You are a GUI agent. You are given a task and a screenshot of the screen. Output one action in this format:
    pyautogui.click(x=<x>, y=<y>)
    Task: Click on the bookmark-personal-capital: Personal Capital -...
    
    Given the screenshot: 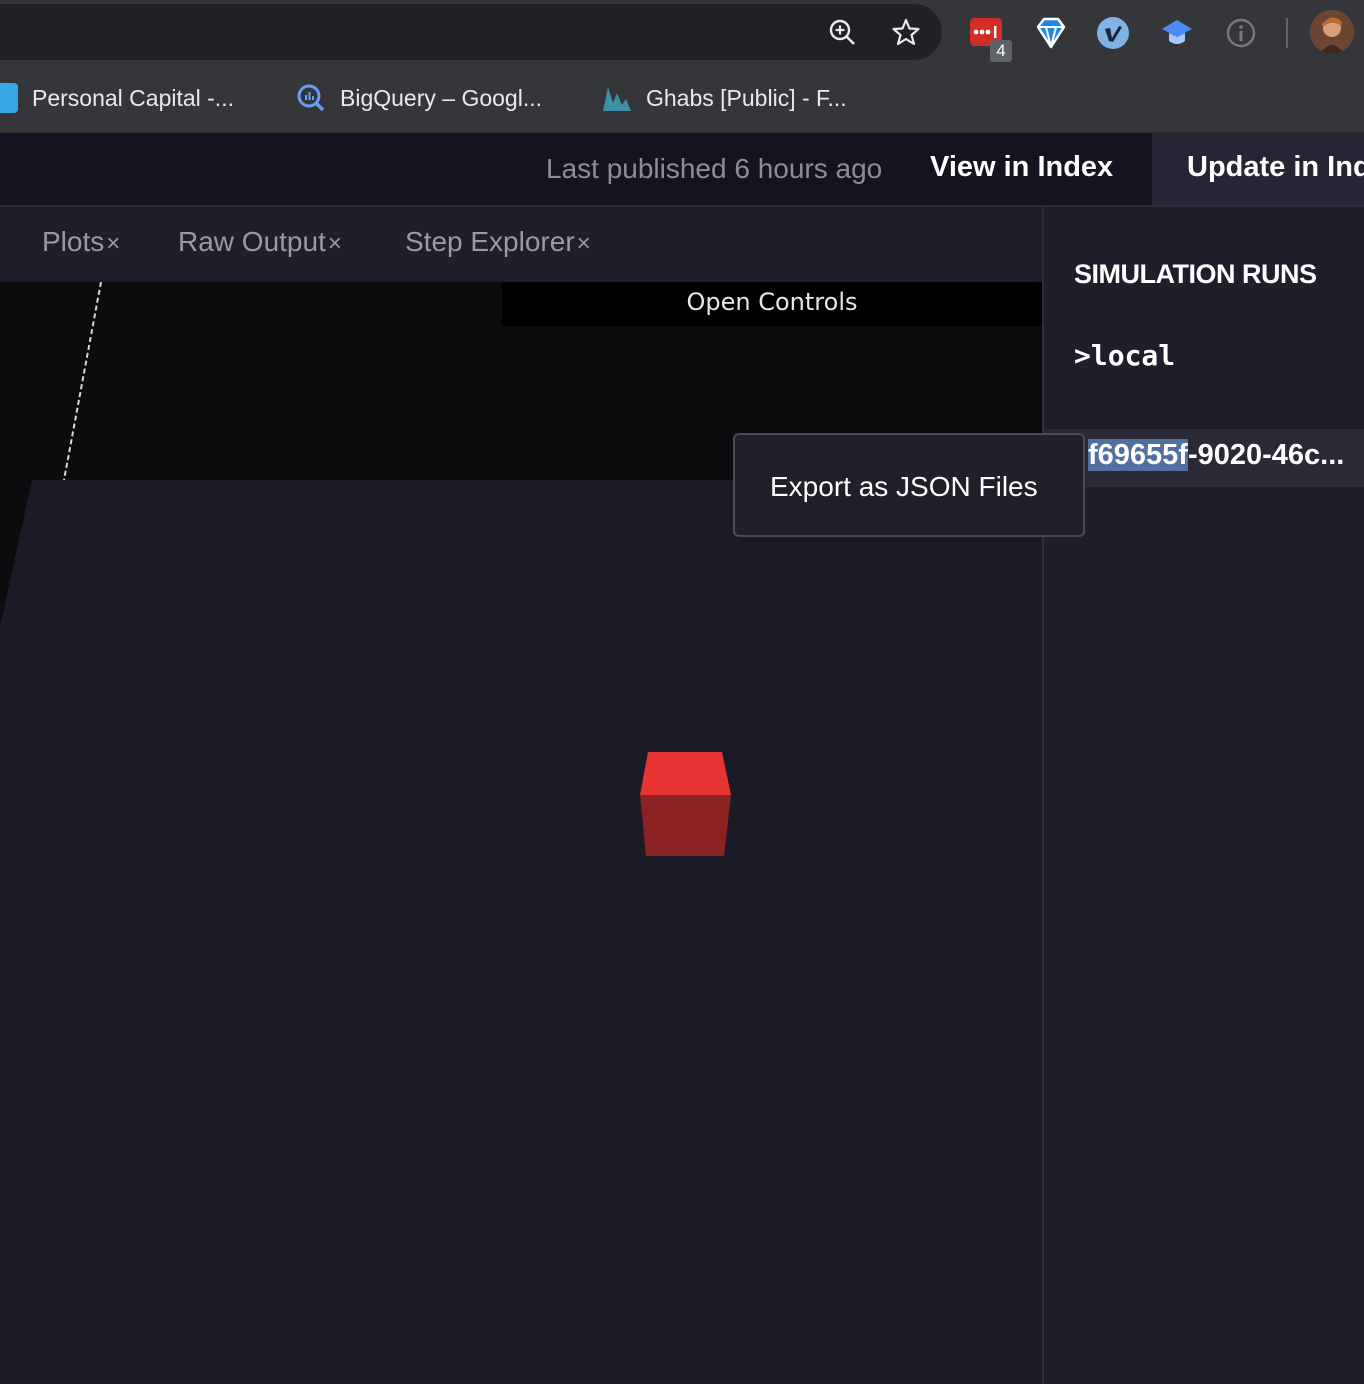 What is the action you would take?
    pyautogui.click(x=117, y=98)
    